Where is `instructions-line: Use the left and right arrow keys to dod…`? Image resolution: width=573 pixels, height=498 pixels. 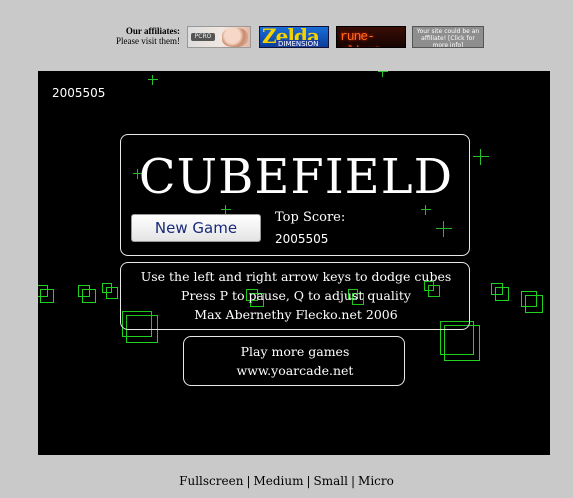 instructions-line: Use the left and right arrow keys to dod… is located at coordinates (296, 276).